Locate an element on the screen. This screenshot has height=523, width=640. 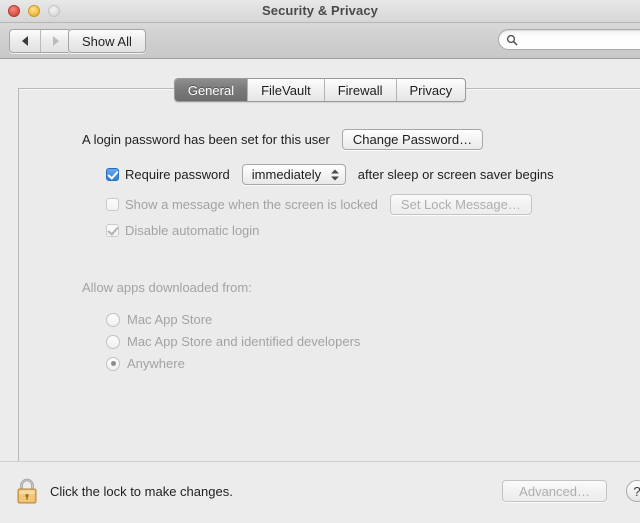
require-password-delay-popup: immediately is located at coordinates (293, 174).